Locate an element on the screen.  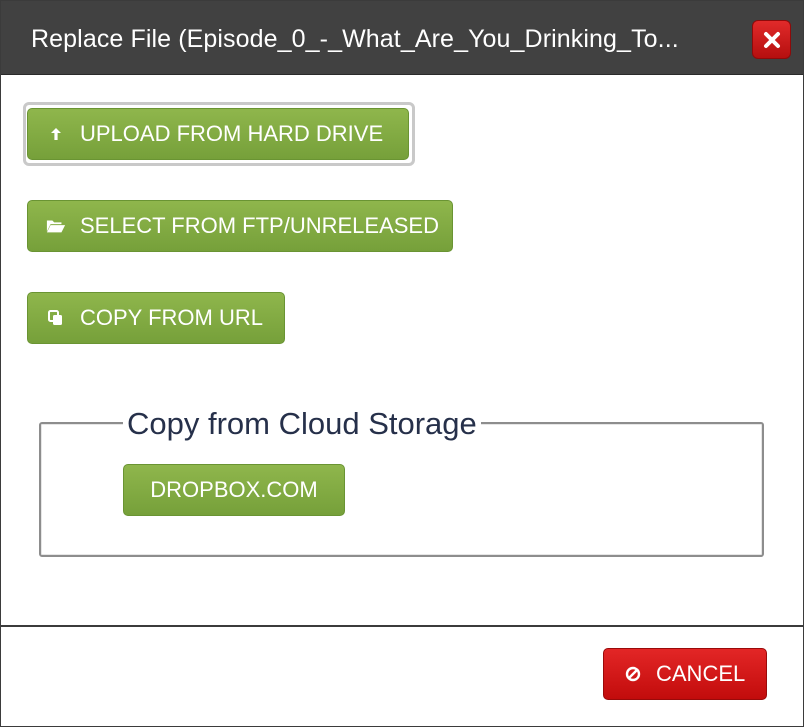
copy-from-url-button: COPY FROM URL is located at coordinates (156, 318).